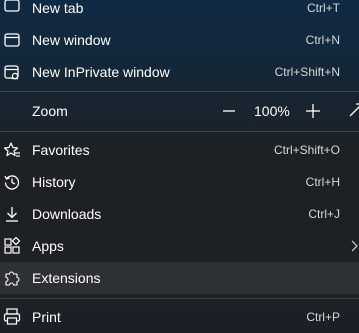  I want to click on inprivate-window-icon, so click(12, 72).